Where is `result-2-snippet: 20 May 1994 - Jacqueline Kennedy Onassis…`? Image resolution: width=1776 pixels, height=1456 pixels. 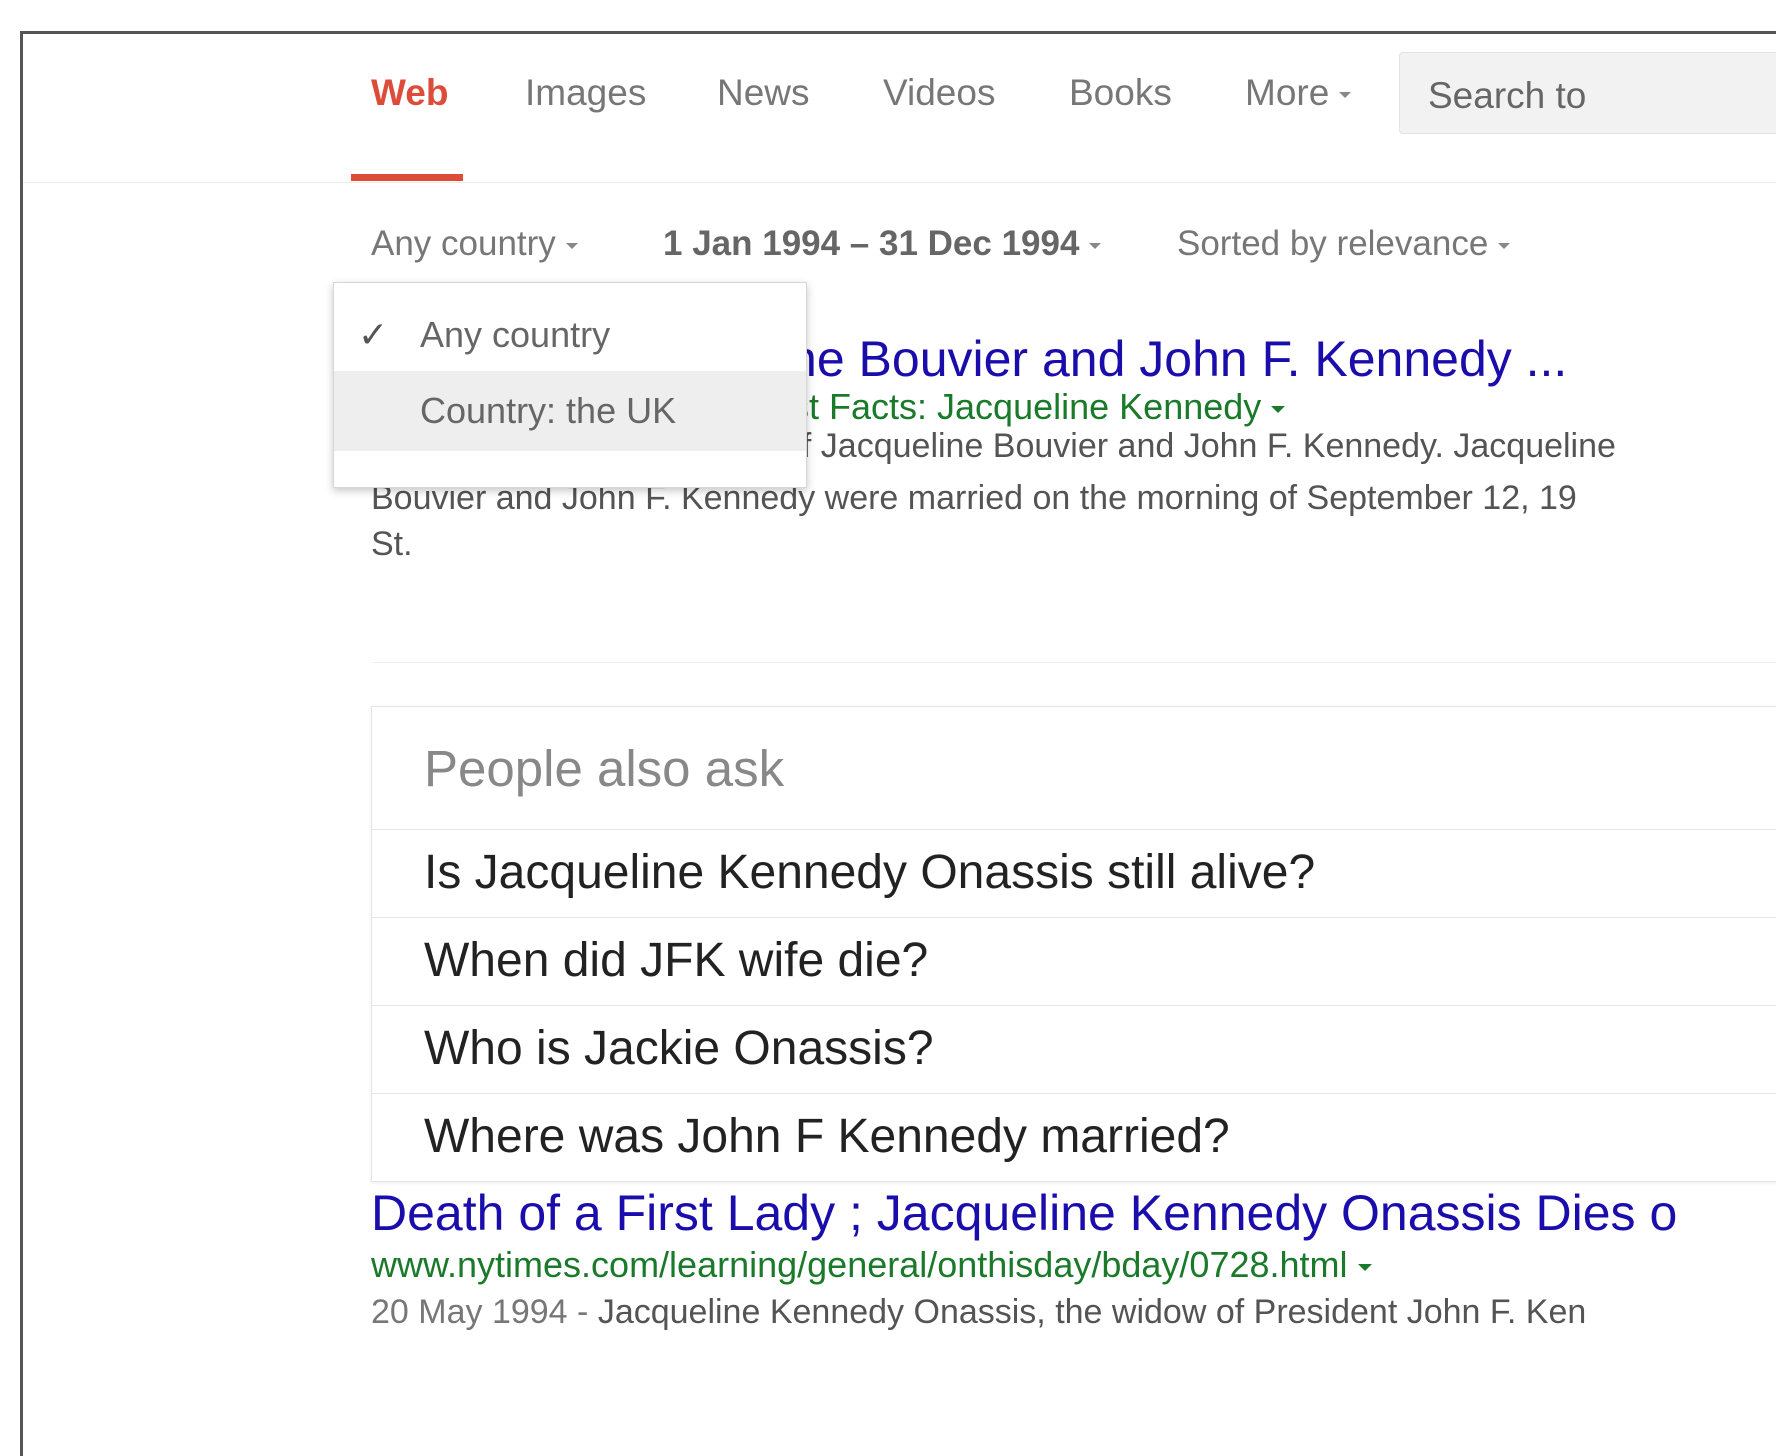 result-2-snippet: 20 May 1994 - Jacqueline Kennedy Onassis… is located at coordinates (979, 1312).